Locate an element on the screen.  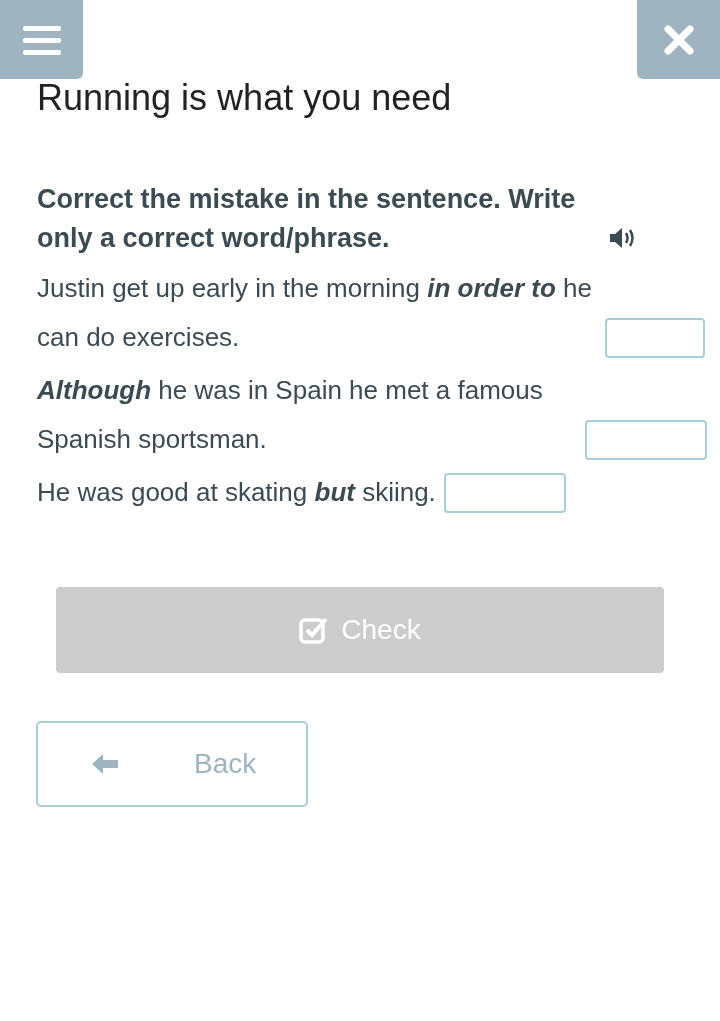
sentence-text: Justin get up early in the morning in order to he can do exercises. is located at coordinates (315, 313).